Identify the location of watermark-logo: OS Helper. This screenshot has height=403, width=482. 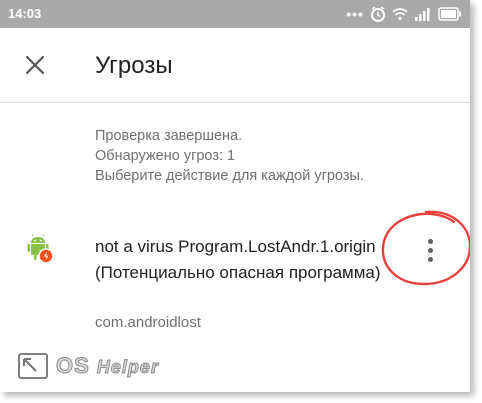
(103, 366).